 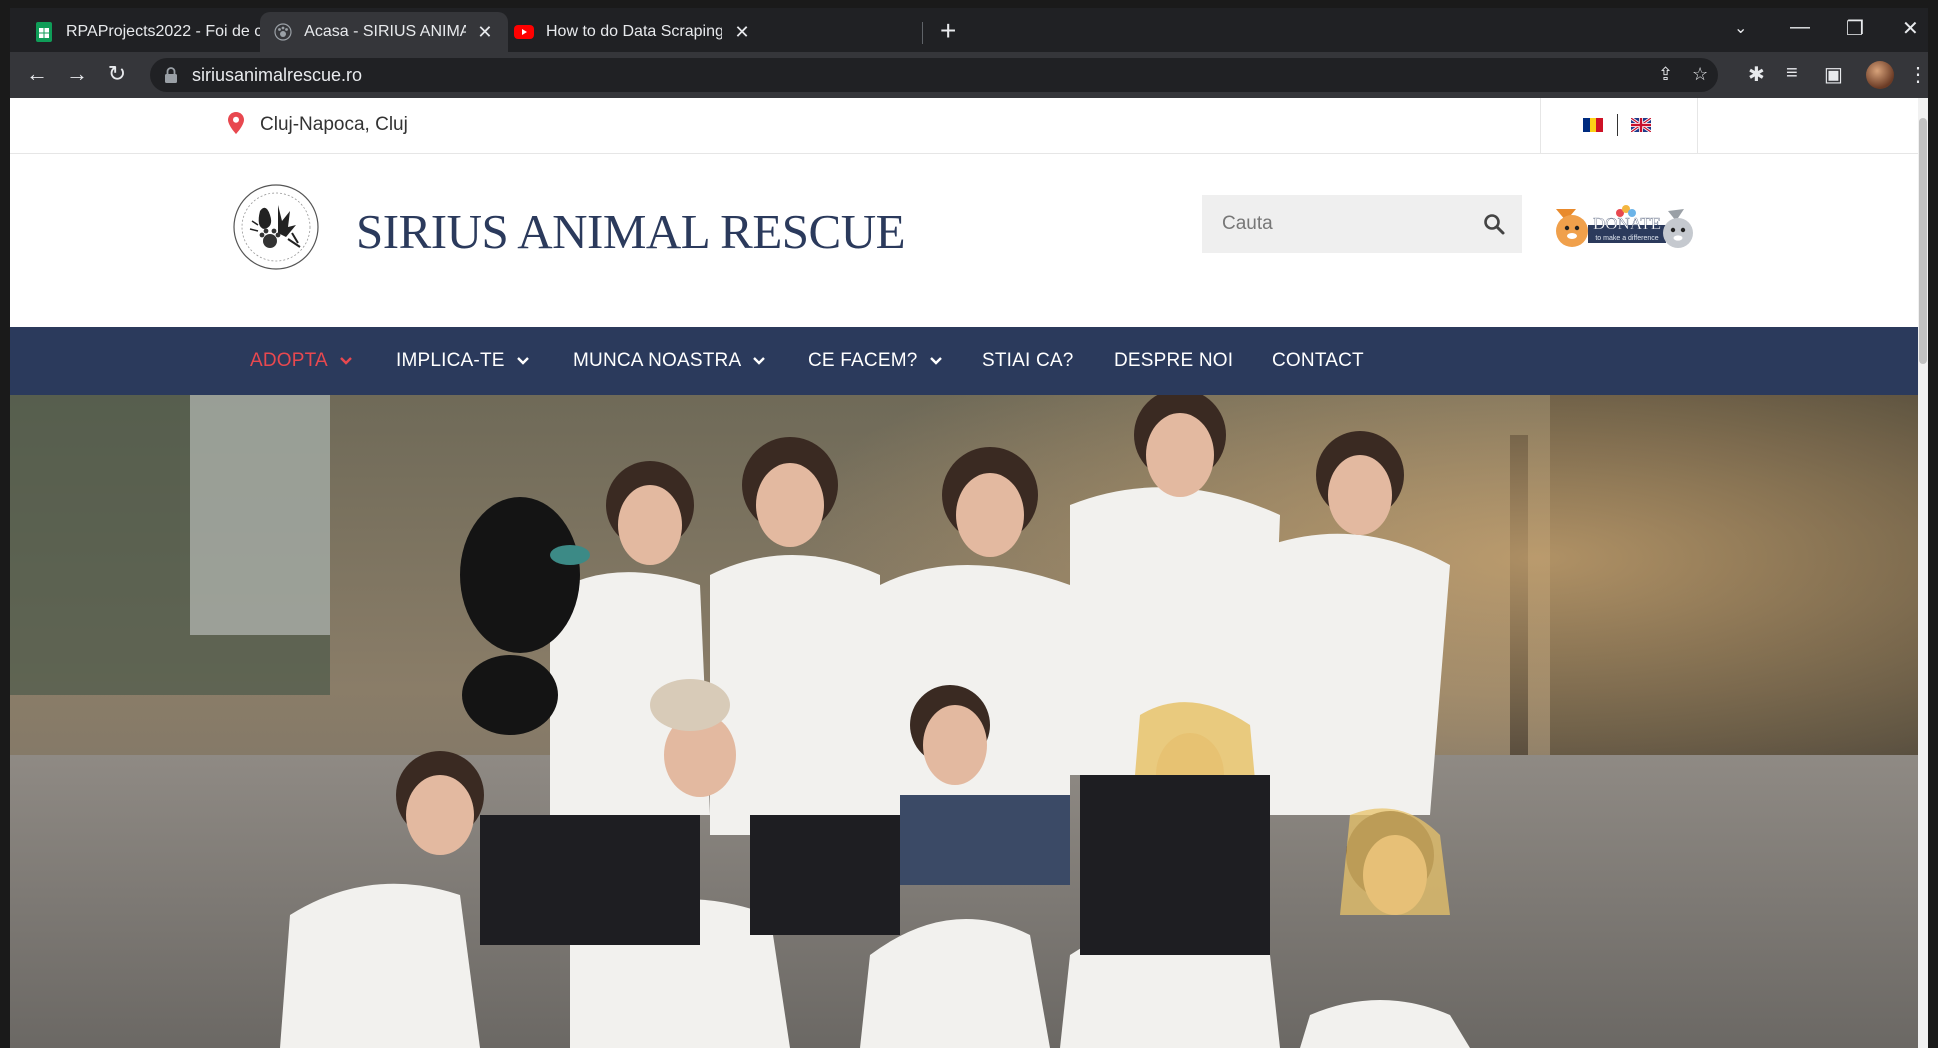 What do you see at coordinates (277, 75) in the screenshot?
I see `url-text: siriusanimalrescue.ro` at bounding box center [277, 75].